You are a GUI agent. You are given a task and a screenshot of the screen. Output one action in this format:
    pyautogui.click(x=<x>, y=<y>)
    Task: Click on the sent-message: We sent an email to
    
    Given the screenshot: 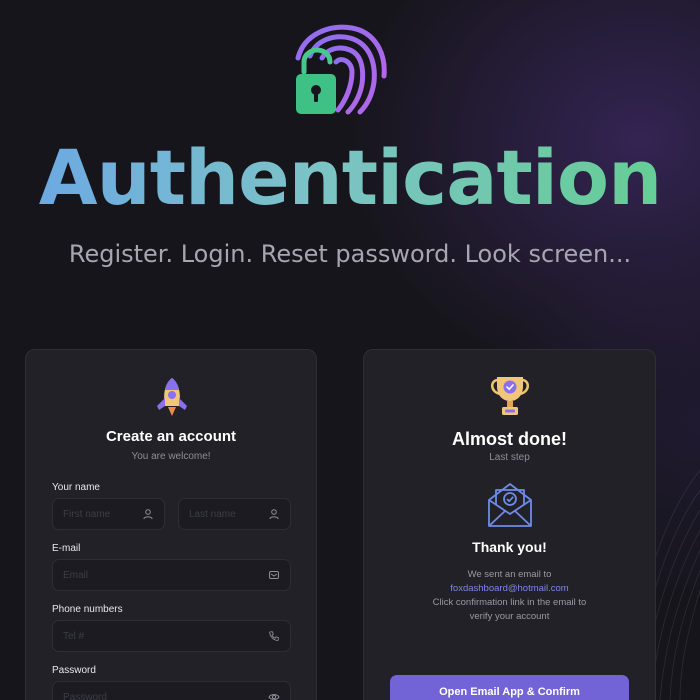 What is the action you would take?
    pyautogui.click(x=509, y=574)
    